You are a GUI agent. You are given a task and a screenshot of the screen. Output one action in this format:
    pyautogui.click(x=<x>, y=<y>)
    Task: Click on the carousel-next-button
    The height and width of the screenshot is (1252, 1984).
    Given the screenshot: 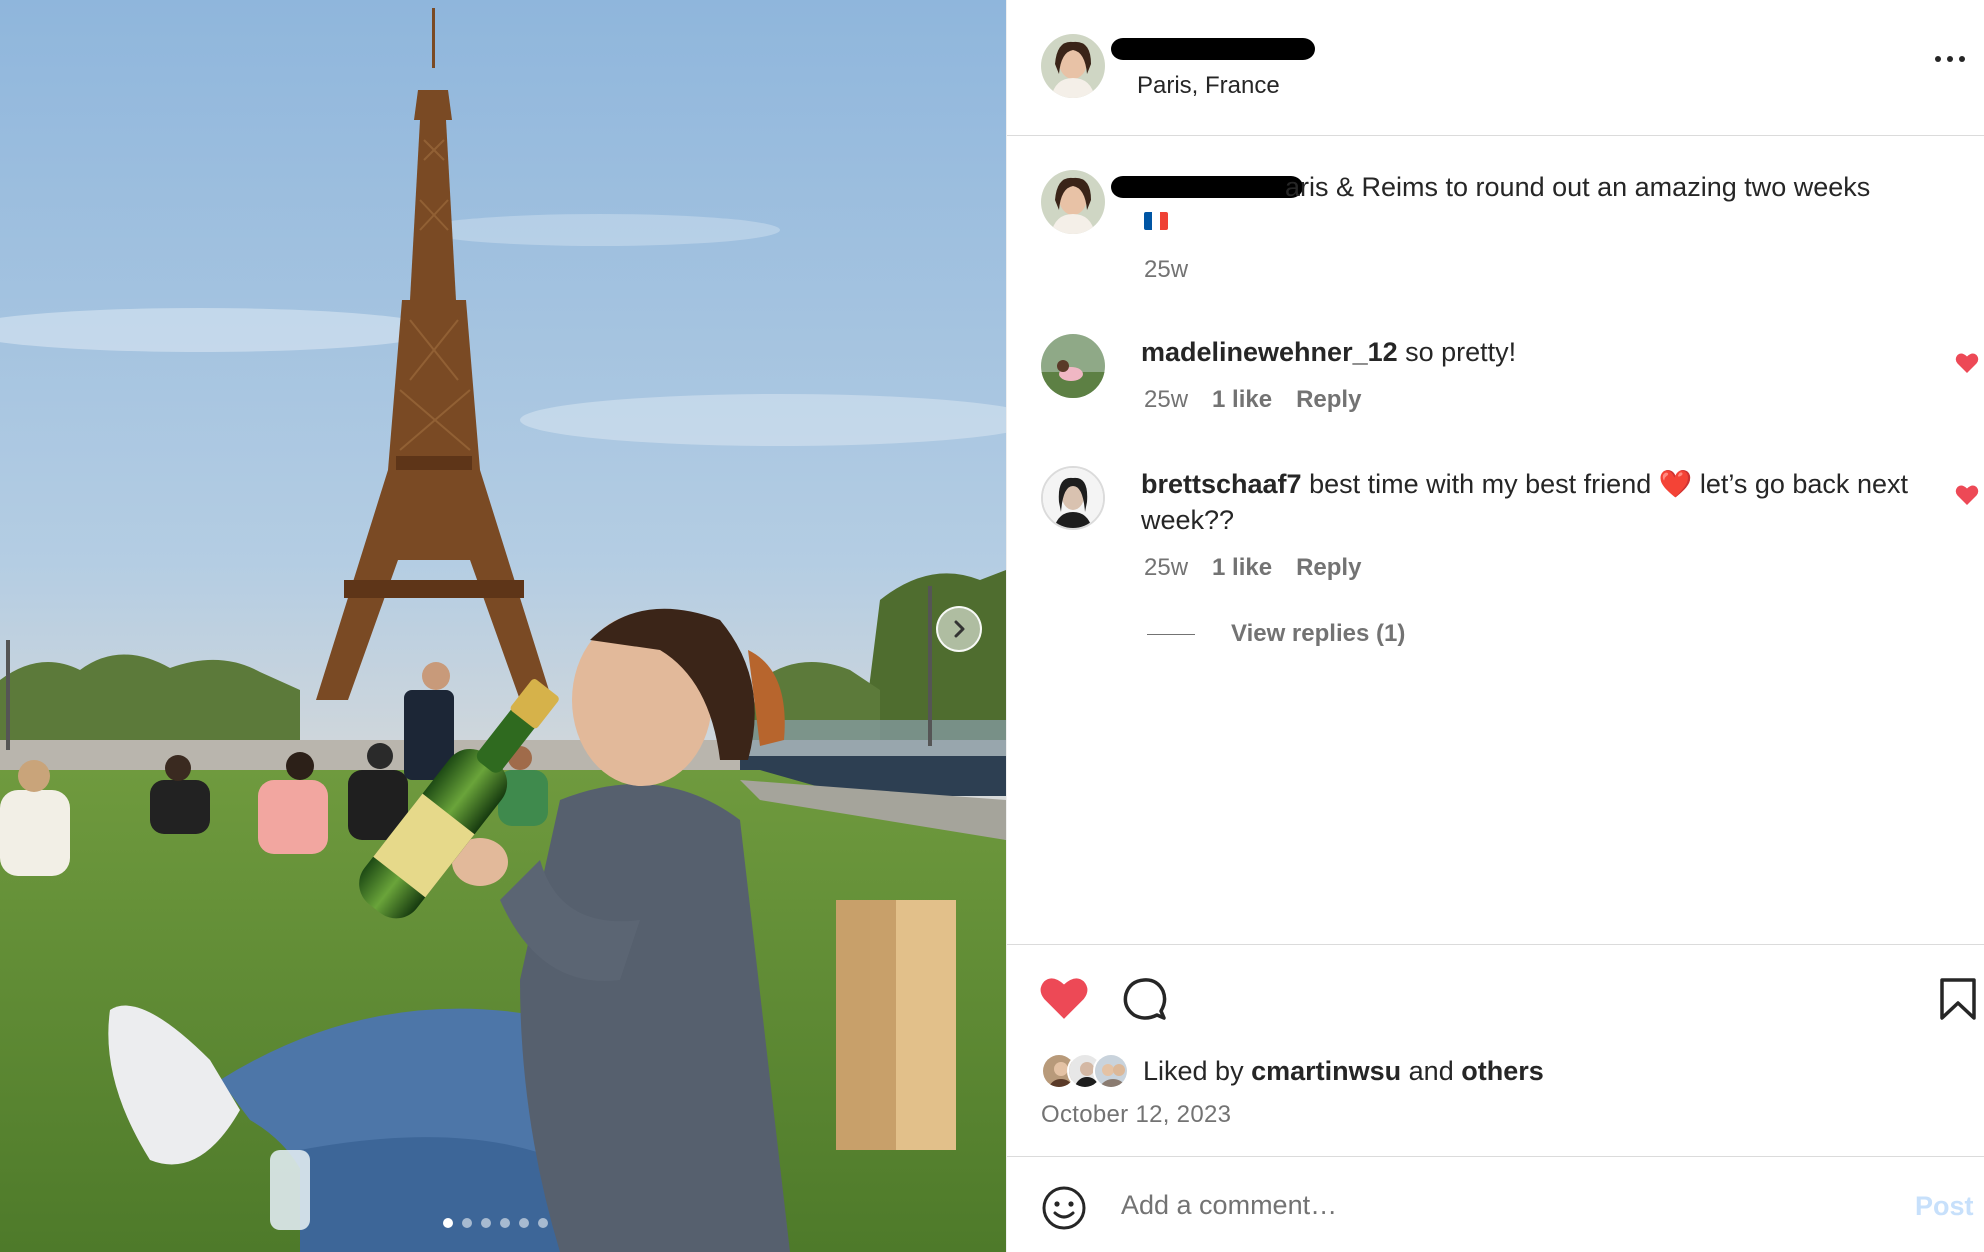 What is the action you would take?
    pyautogui.click(x=959, y=629)
    